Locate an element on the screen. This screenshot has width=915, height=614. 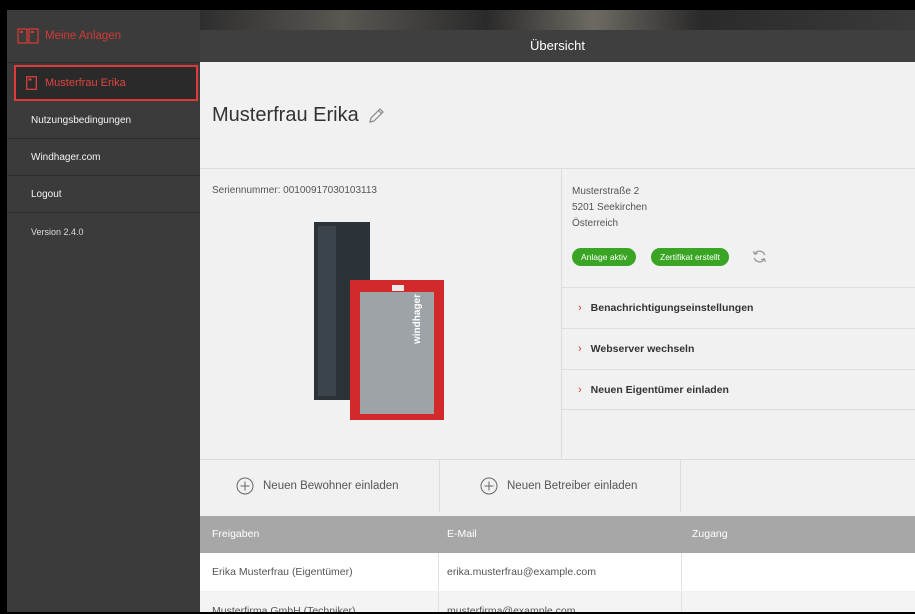
boiler-image is located at coordinates (379, 321).